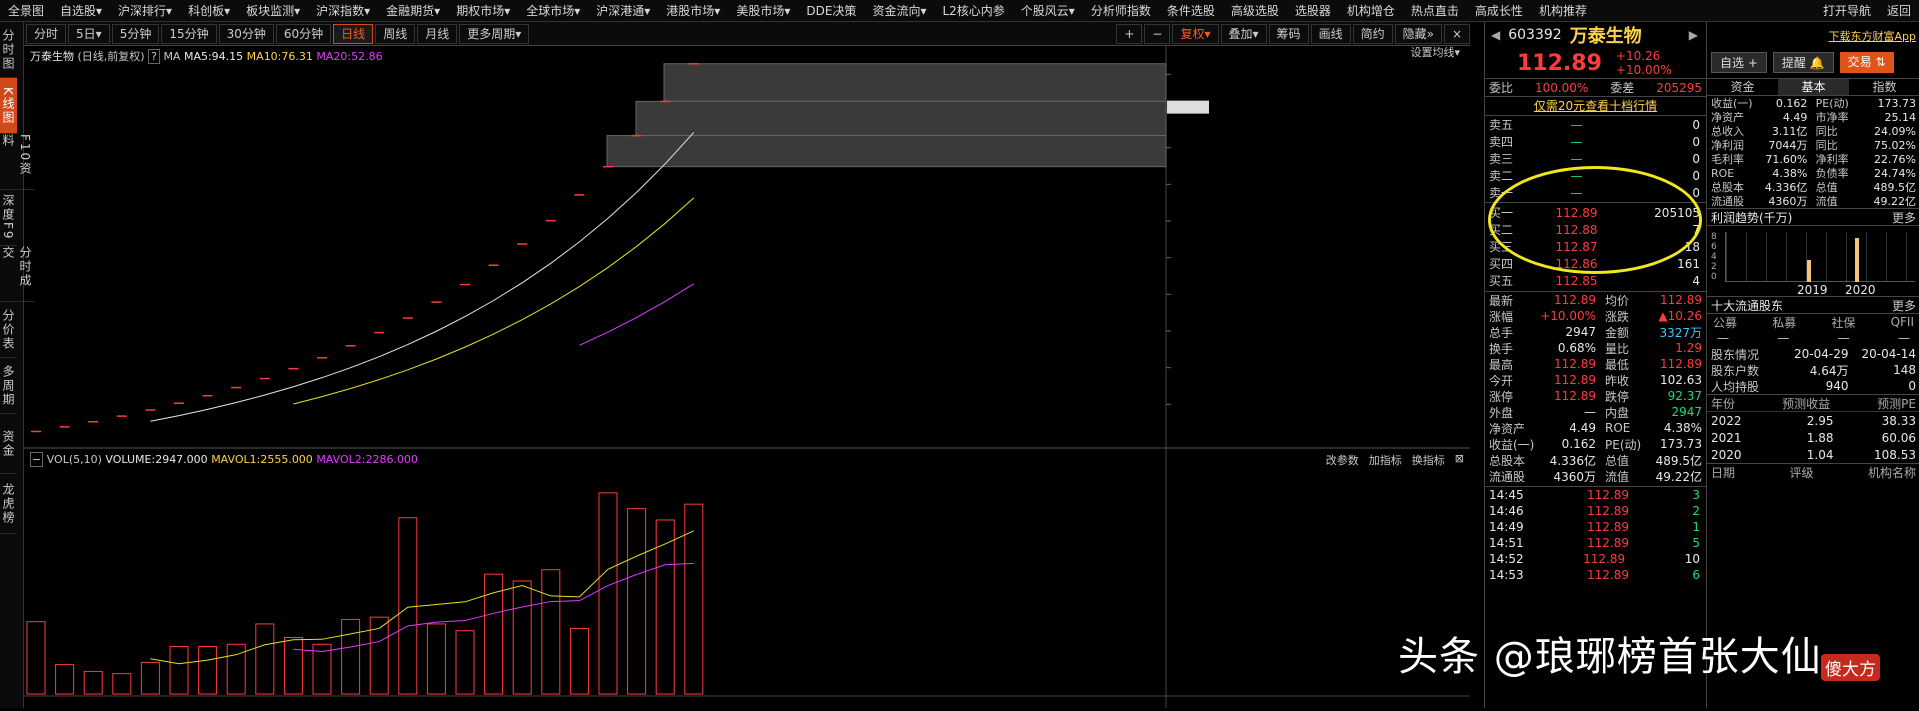  Describe the element at coordinates (1693, 35) in the screenshot. I see `next-stock-icon: ▶` at that location.